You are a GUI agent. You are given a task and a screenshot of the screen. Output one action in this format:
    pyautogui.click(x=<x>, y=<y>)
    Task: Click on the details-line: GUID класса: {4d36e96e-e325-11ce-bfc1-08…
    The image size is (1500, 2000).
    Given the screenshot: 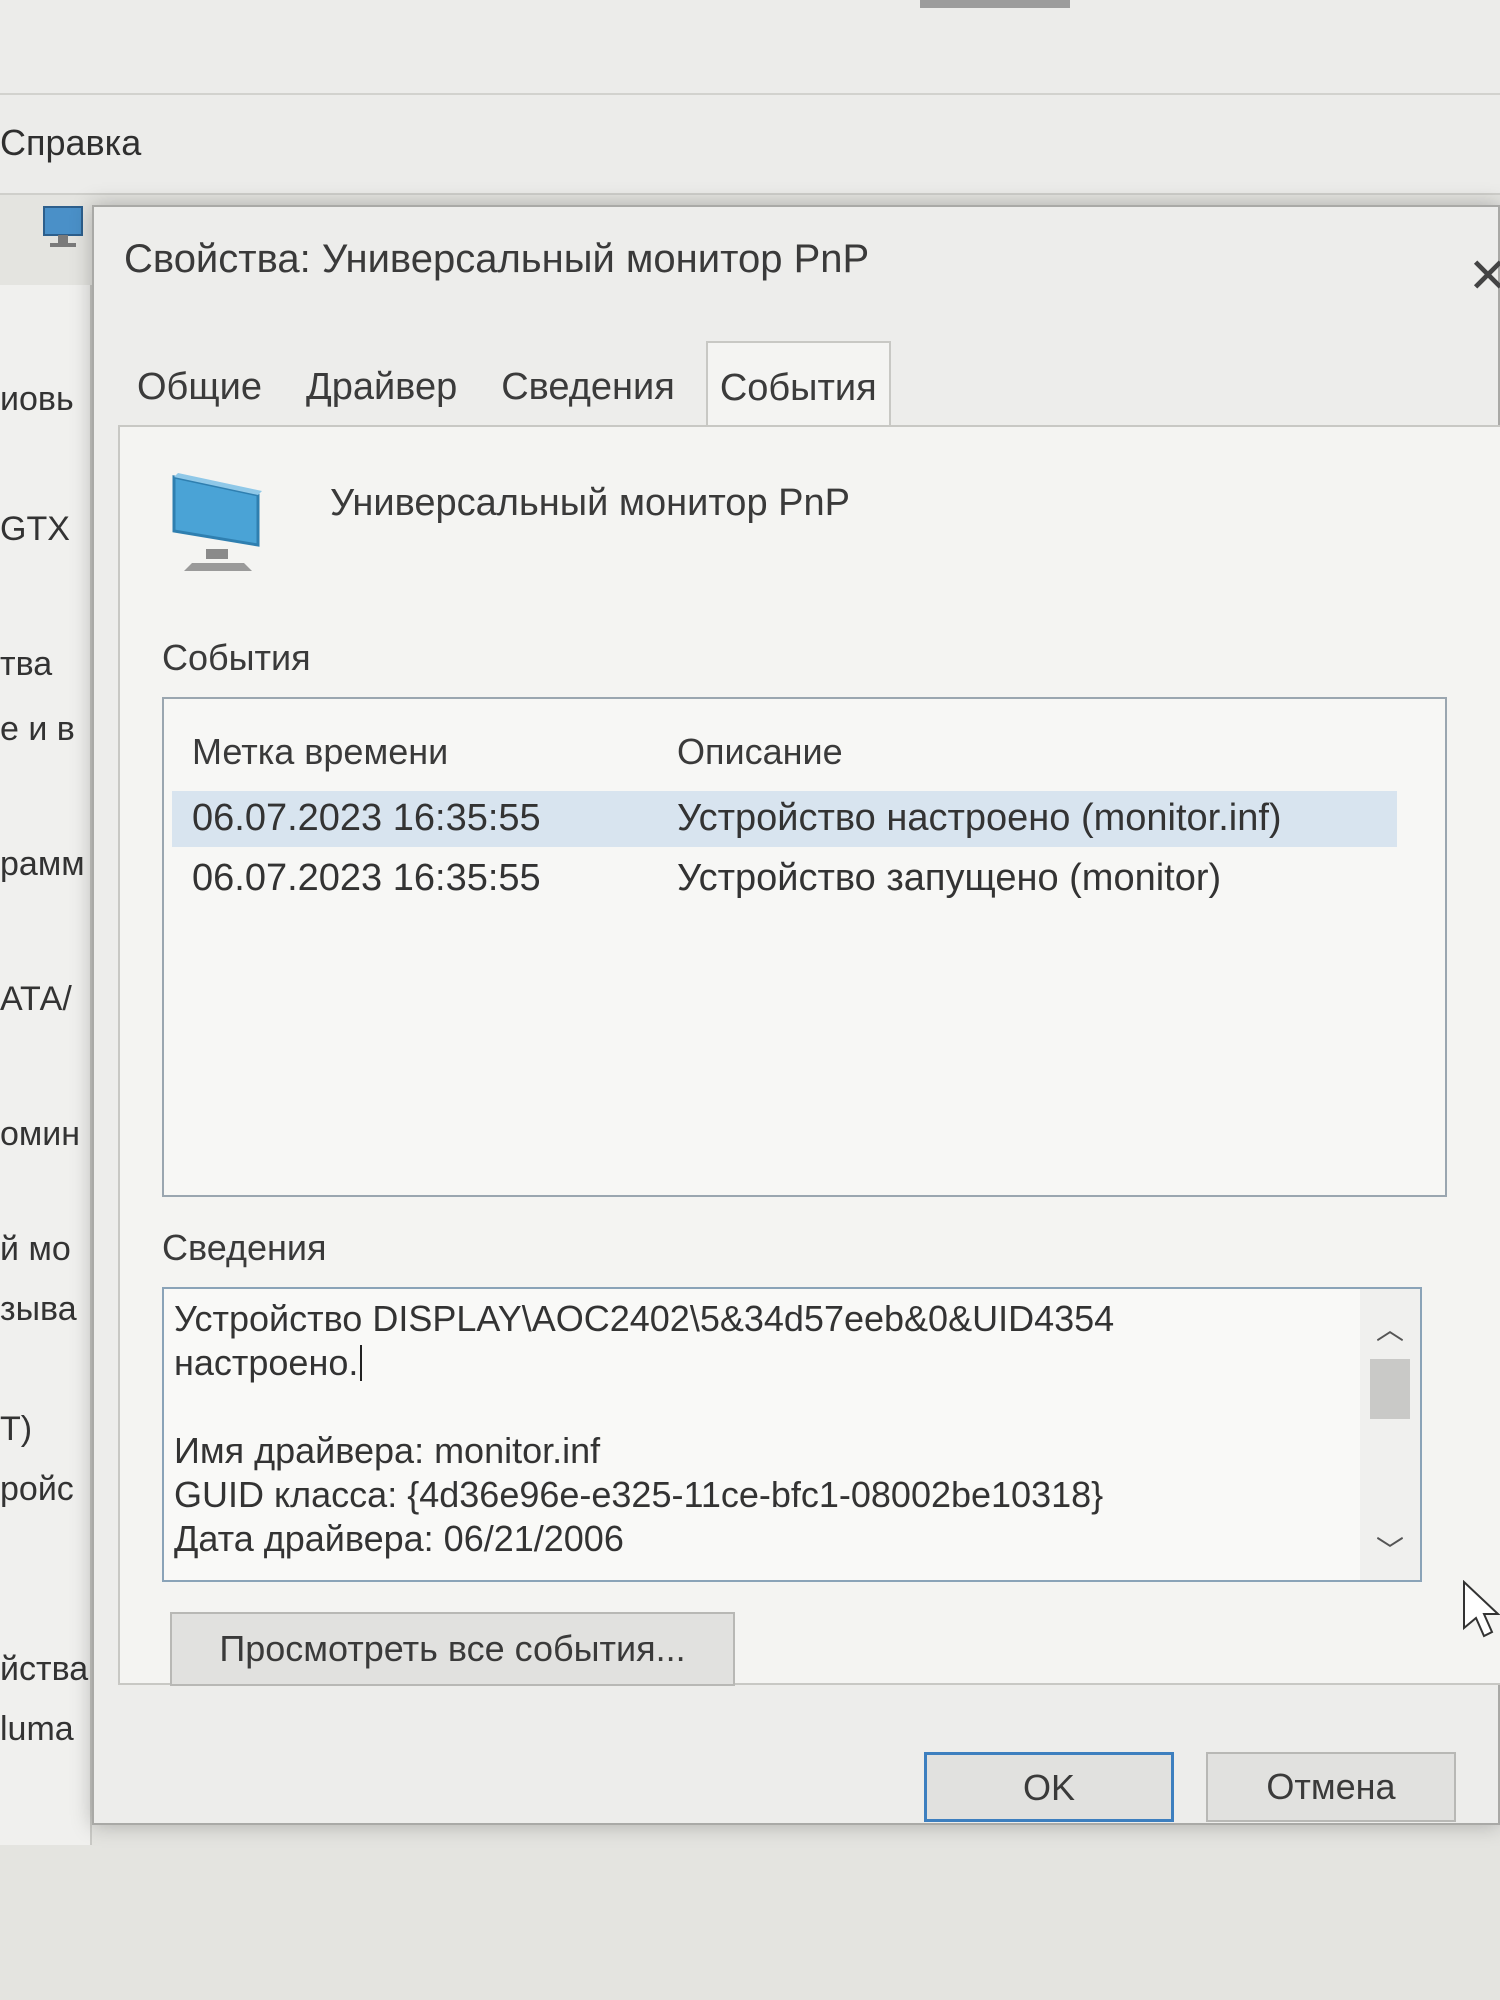 What is the action you would take?
    pyautogui.click(x=639, y=1494)
    